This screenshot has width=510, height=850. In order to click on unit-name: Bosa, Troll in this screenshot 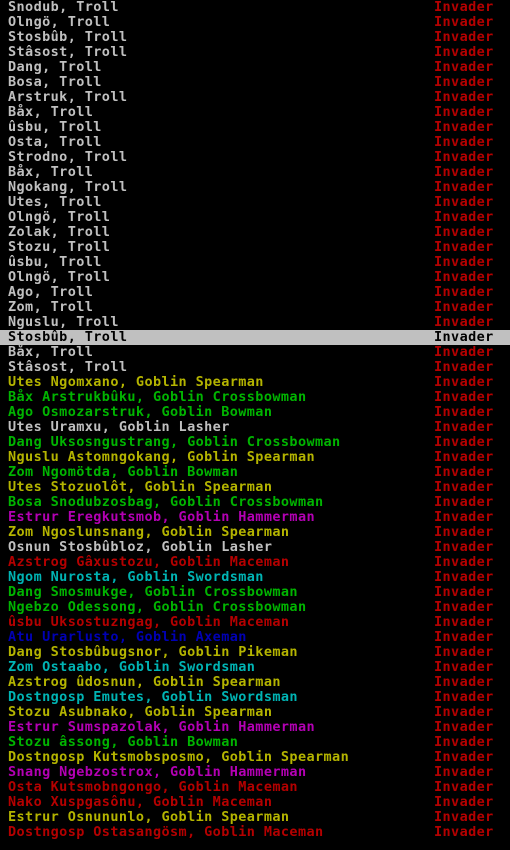, I will do `click(55, 82)`.